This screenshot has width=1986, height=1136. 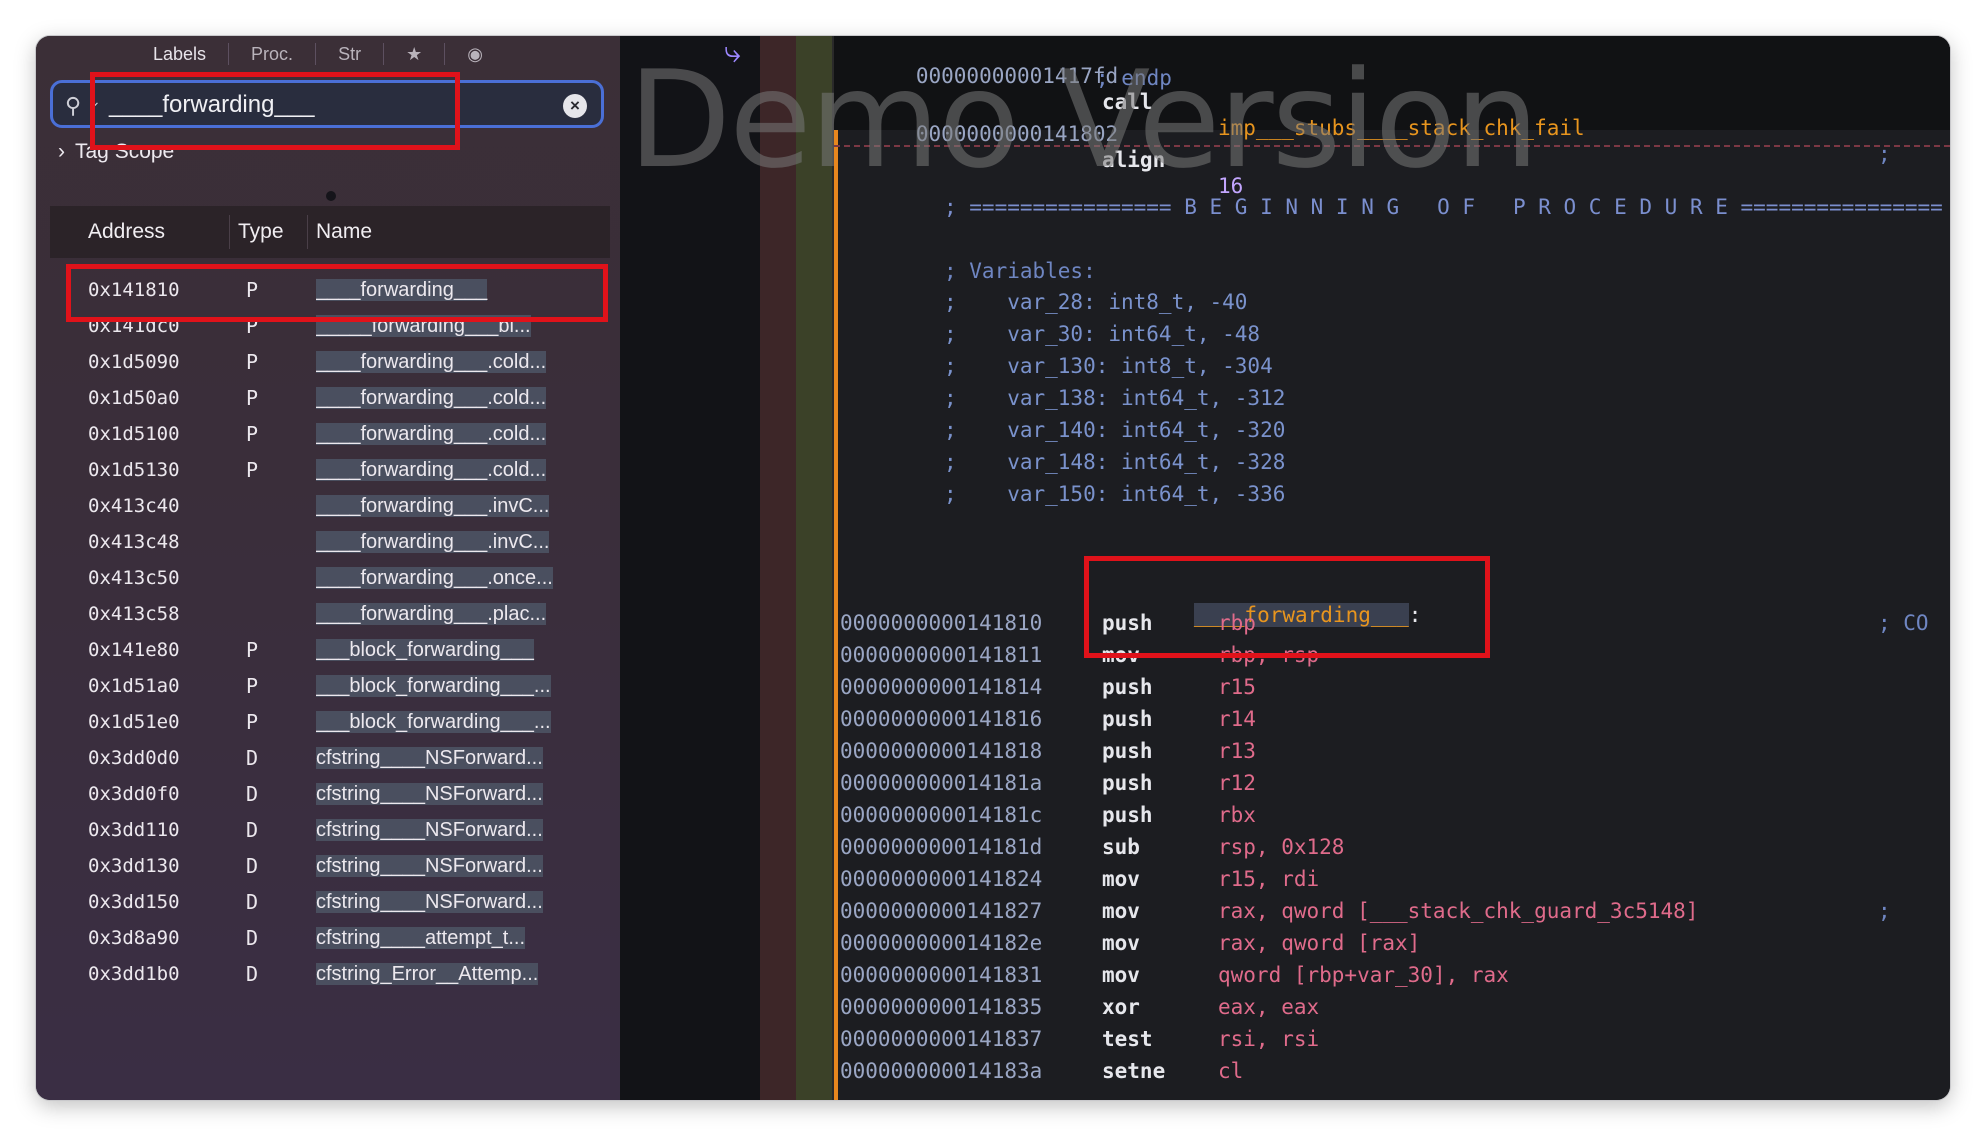 What do you see at coordinates (575, 106) in the screenshot?
I see `clear-search-button: ×` at bounding box center [575, 106].